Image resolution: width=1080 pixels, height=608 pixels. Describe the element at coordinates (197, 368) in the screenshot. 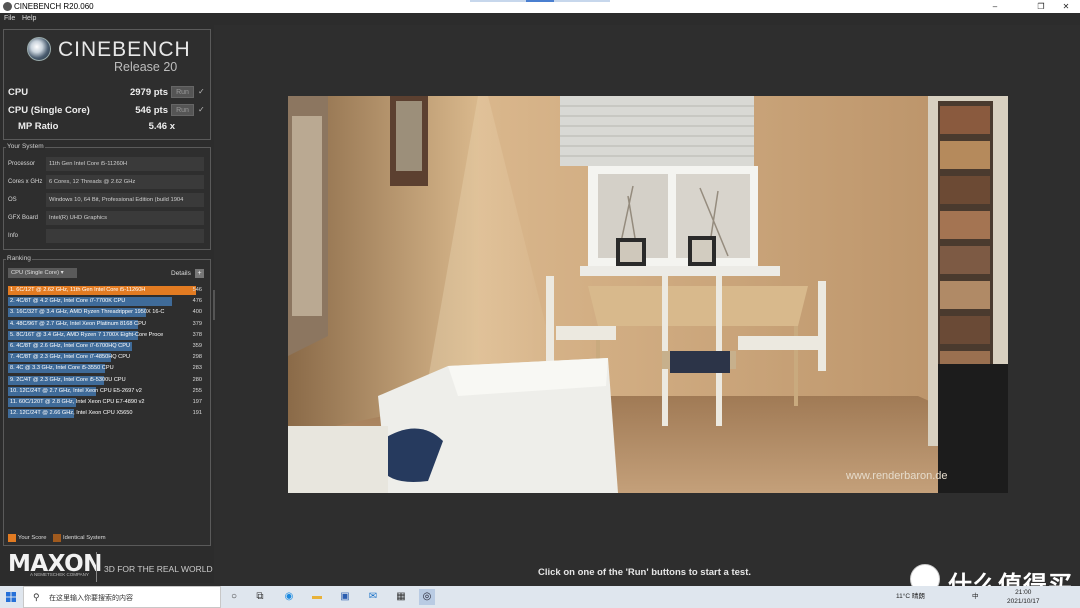

I see `ranking-score: 283` at that location.